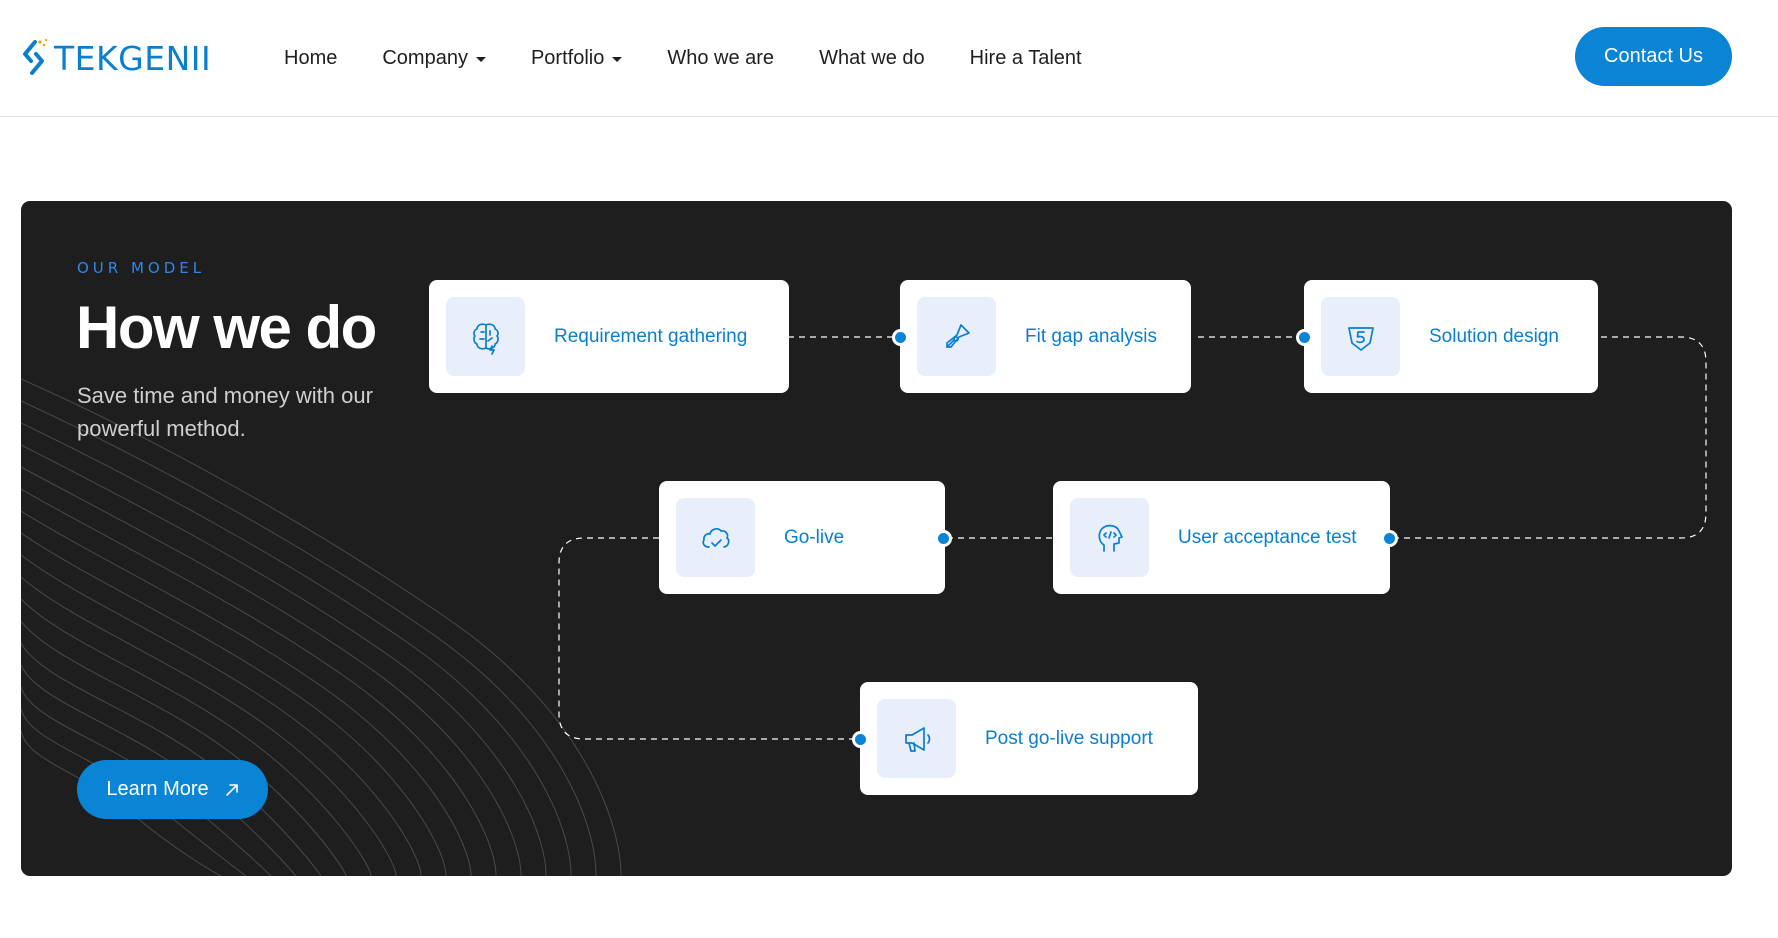 The width and height of the screenshot is (1778, 938). Describe the element at coordinates (651, 336) in the screenshot. I see `step-label: Requirement gathering` at that location.